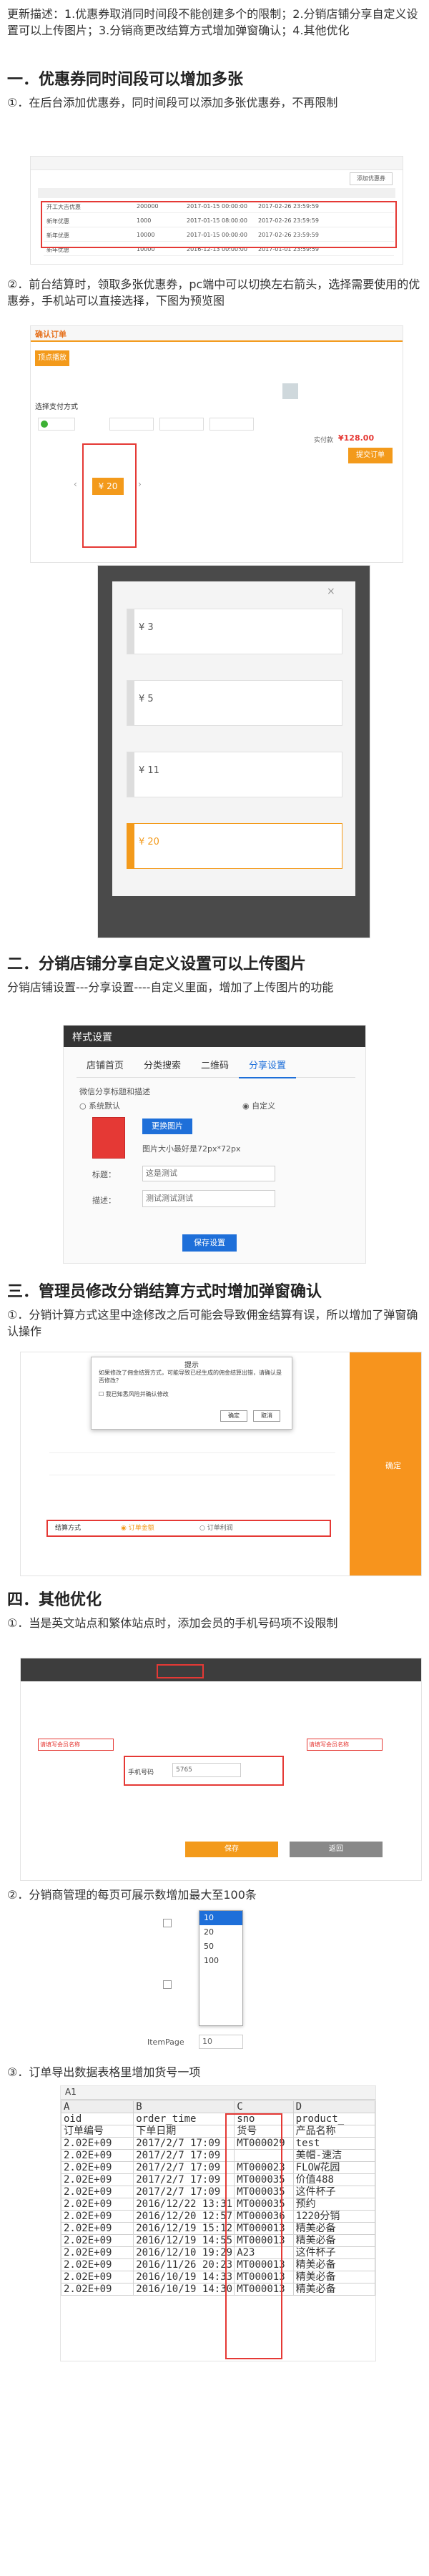 This screenshot has width=429, height=2576. I want to click on excel-cell: 下单日期, so click(184, 2132).